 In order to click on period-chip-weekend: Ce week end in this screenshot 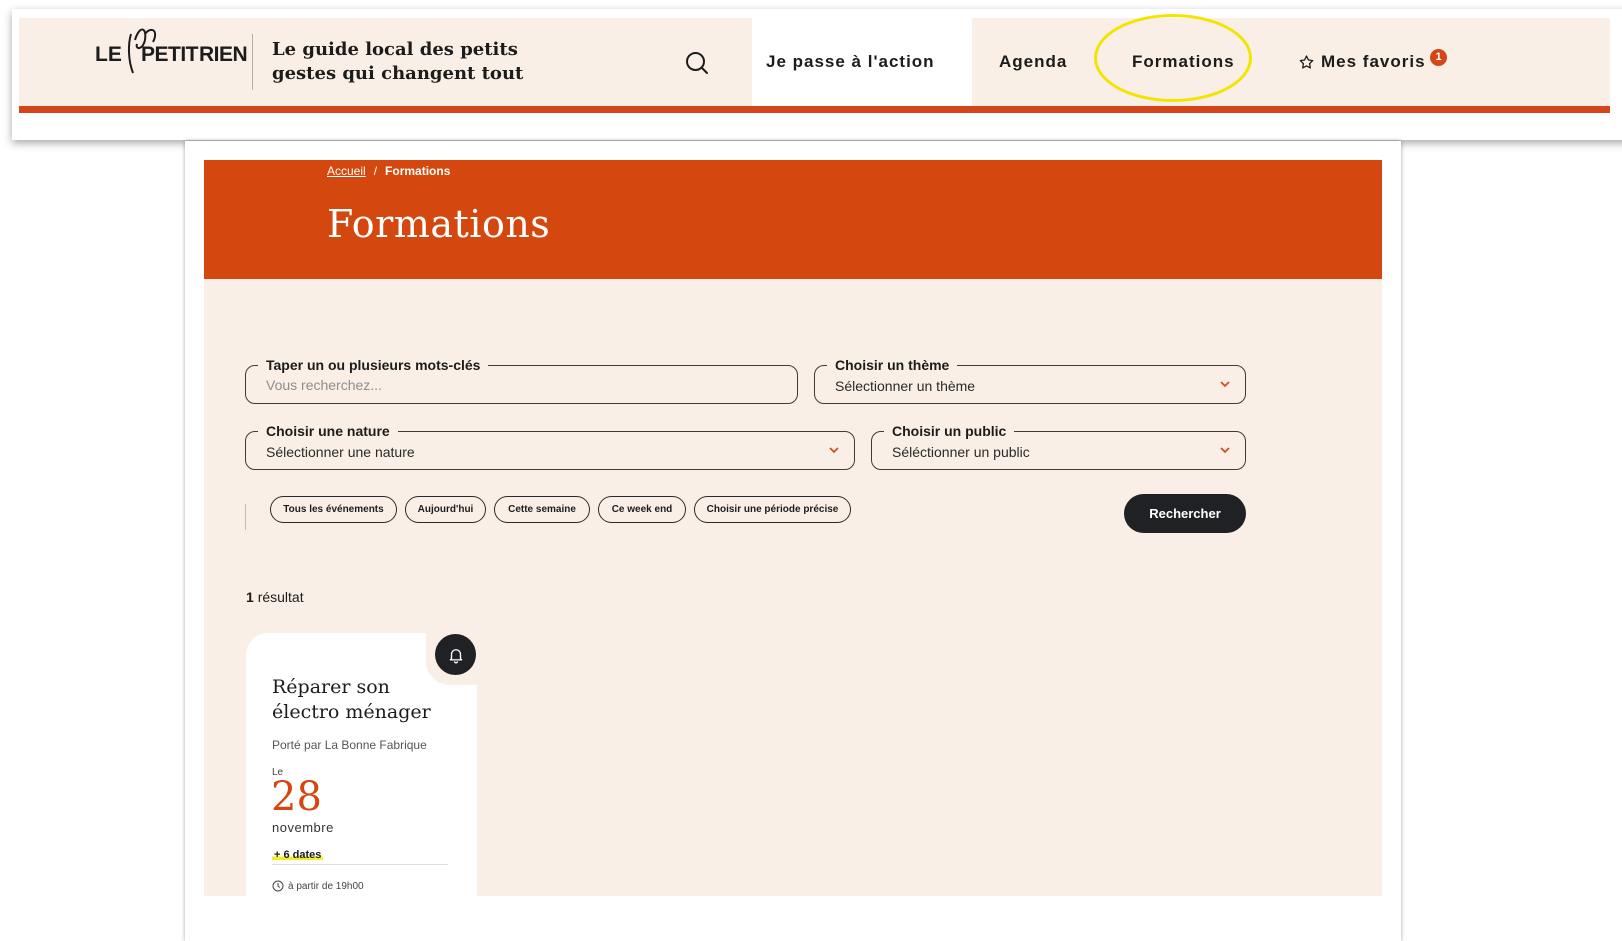, I will do `click(642, 509)`.